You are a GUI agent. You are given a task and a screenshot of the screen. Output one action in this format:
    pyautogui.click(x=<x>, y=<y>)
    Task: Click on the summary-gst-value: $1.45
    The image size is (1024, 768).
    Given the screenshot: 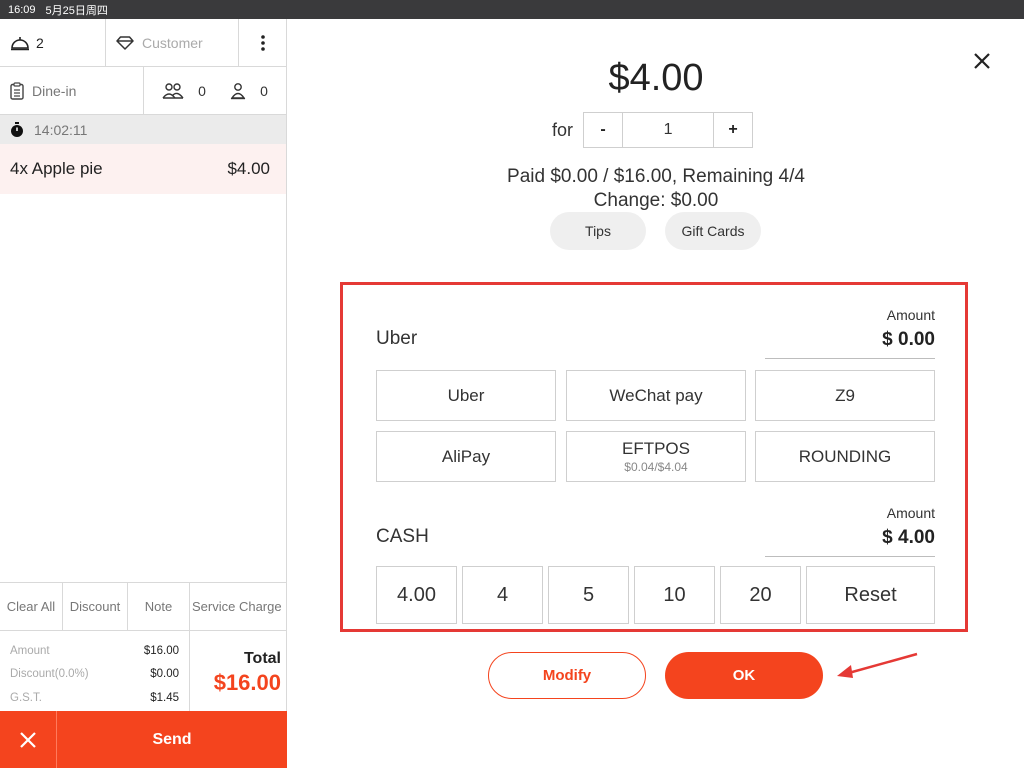 What is the action you would take?
    pyautogui.click(x=164, y=697)
    